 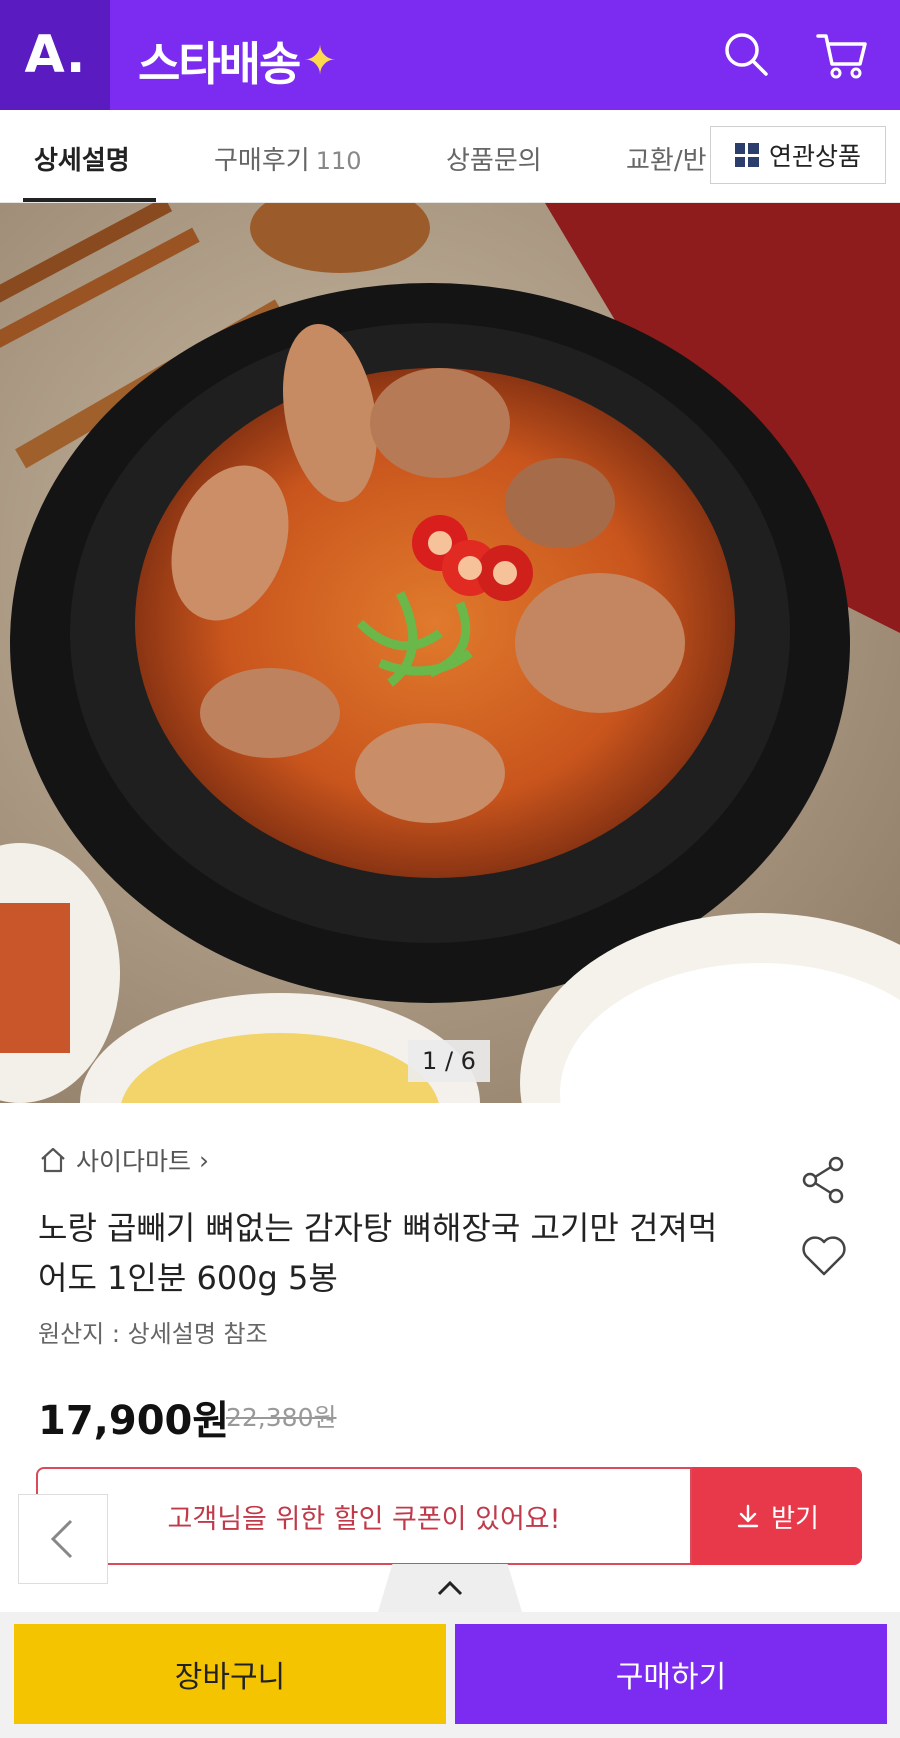 What do you see at coordinates (281, 1417) in the screenshot?
I see `original-price: 22,380원` at bounding box center [281, 1417].